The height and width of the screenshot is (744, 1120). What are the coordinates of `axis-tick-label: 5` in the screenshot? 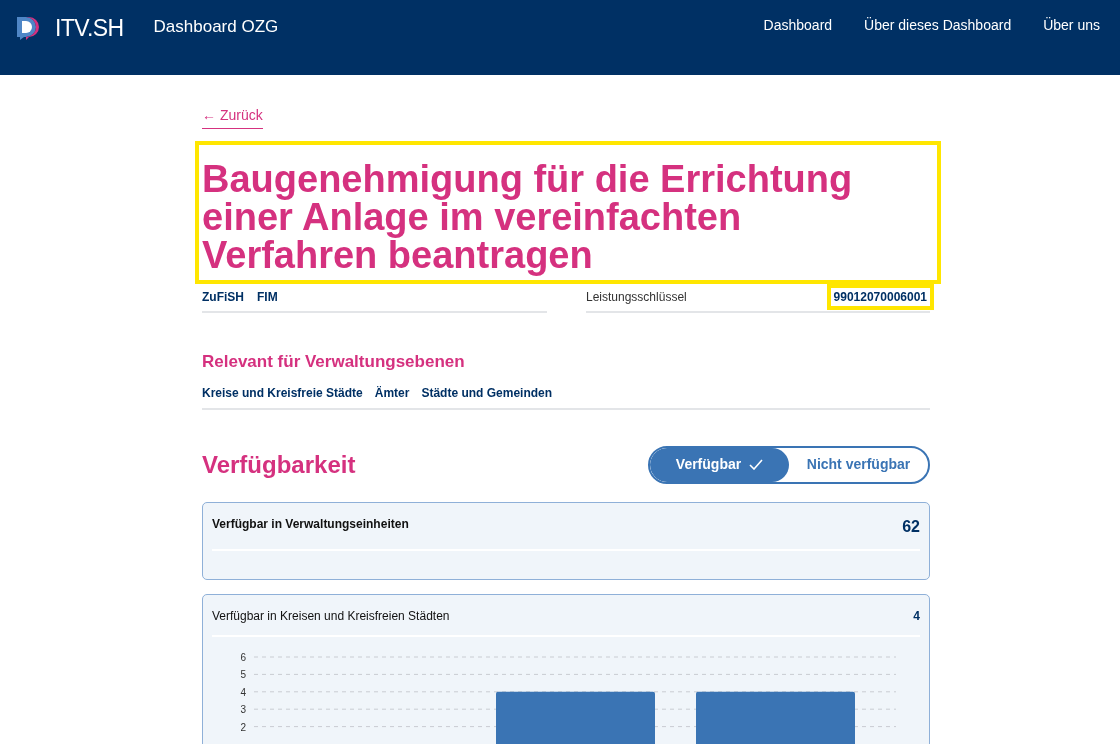 It's located at (243, 674).